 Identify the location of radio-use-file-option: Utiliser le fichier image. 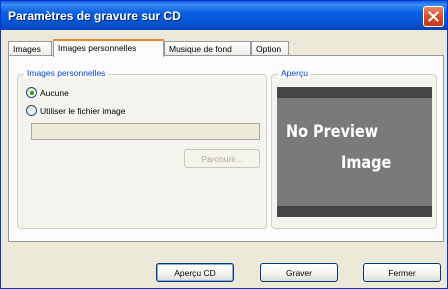
(76, 110).